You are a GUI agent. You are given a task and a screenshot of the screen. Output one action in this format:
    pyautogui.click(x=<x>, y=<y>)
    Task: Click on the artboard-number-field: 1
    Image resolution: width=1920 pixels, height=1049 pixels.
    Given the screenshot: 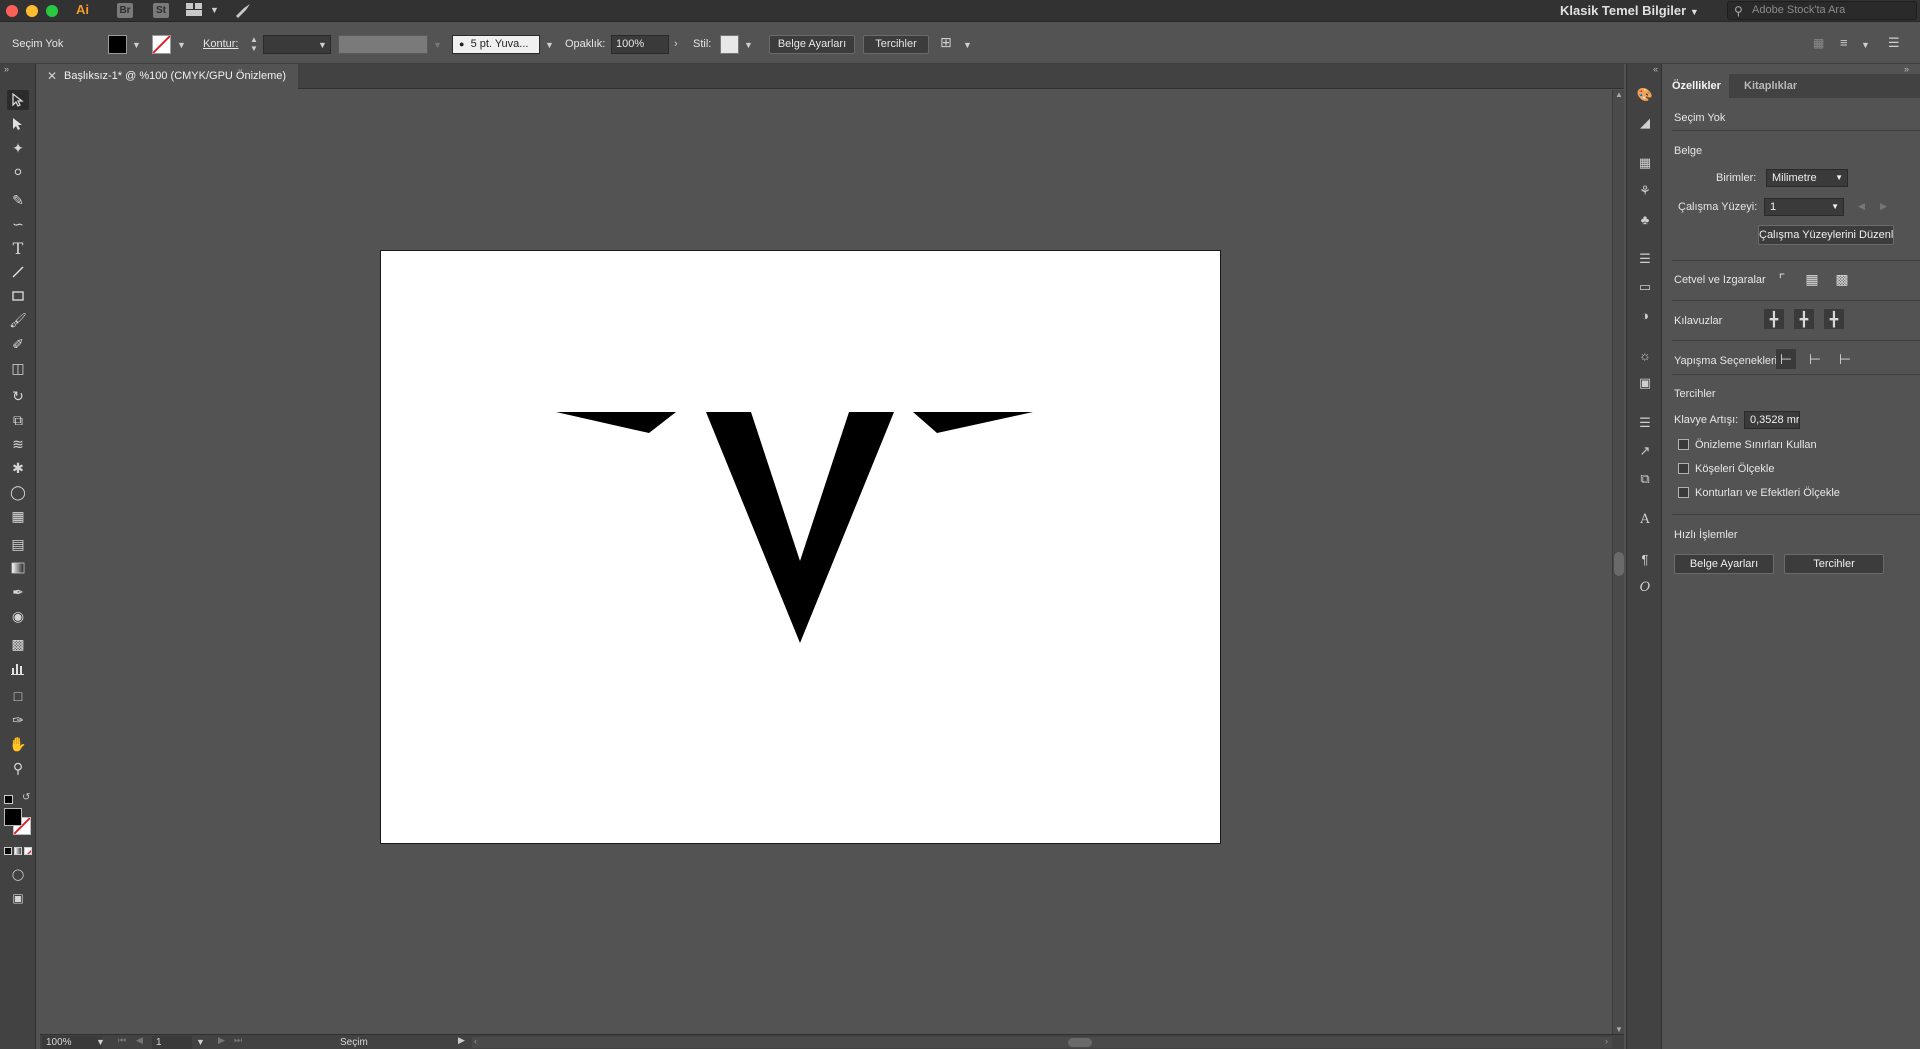 What is the action you would take?
    pyautogui.click(x=172, y=1042)
    